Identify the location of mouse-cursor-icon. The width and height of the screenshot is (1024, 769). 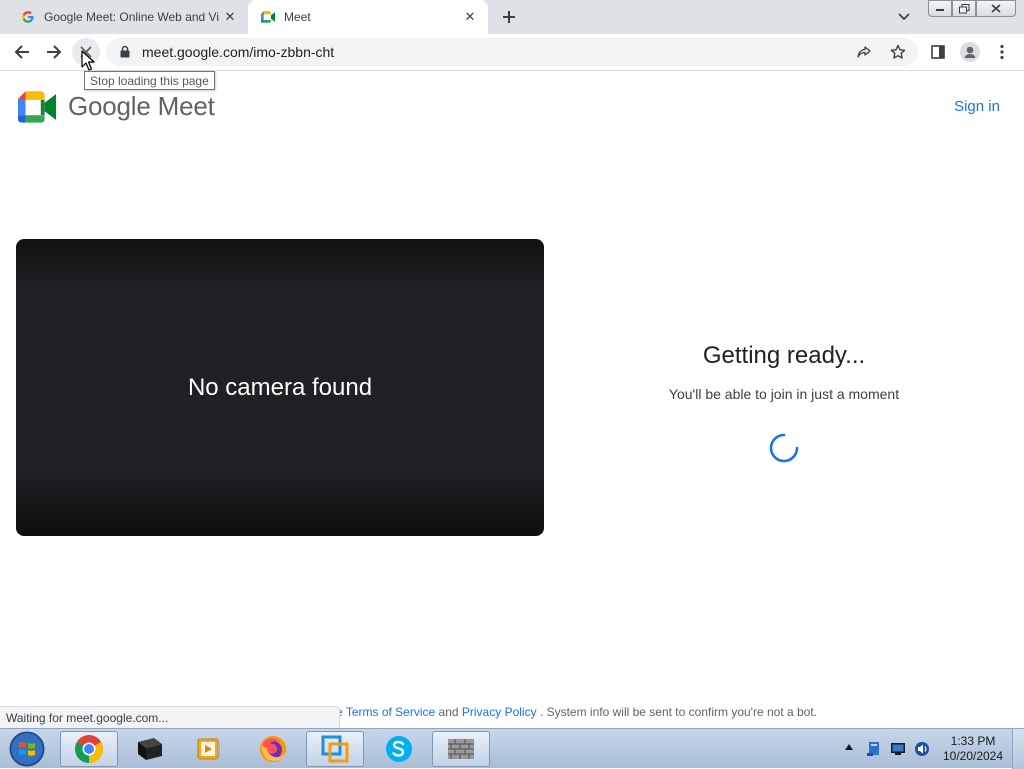
(88, 63).